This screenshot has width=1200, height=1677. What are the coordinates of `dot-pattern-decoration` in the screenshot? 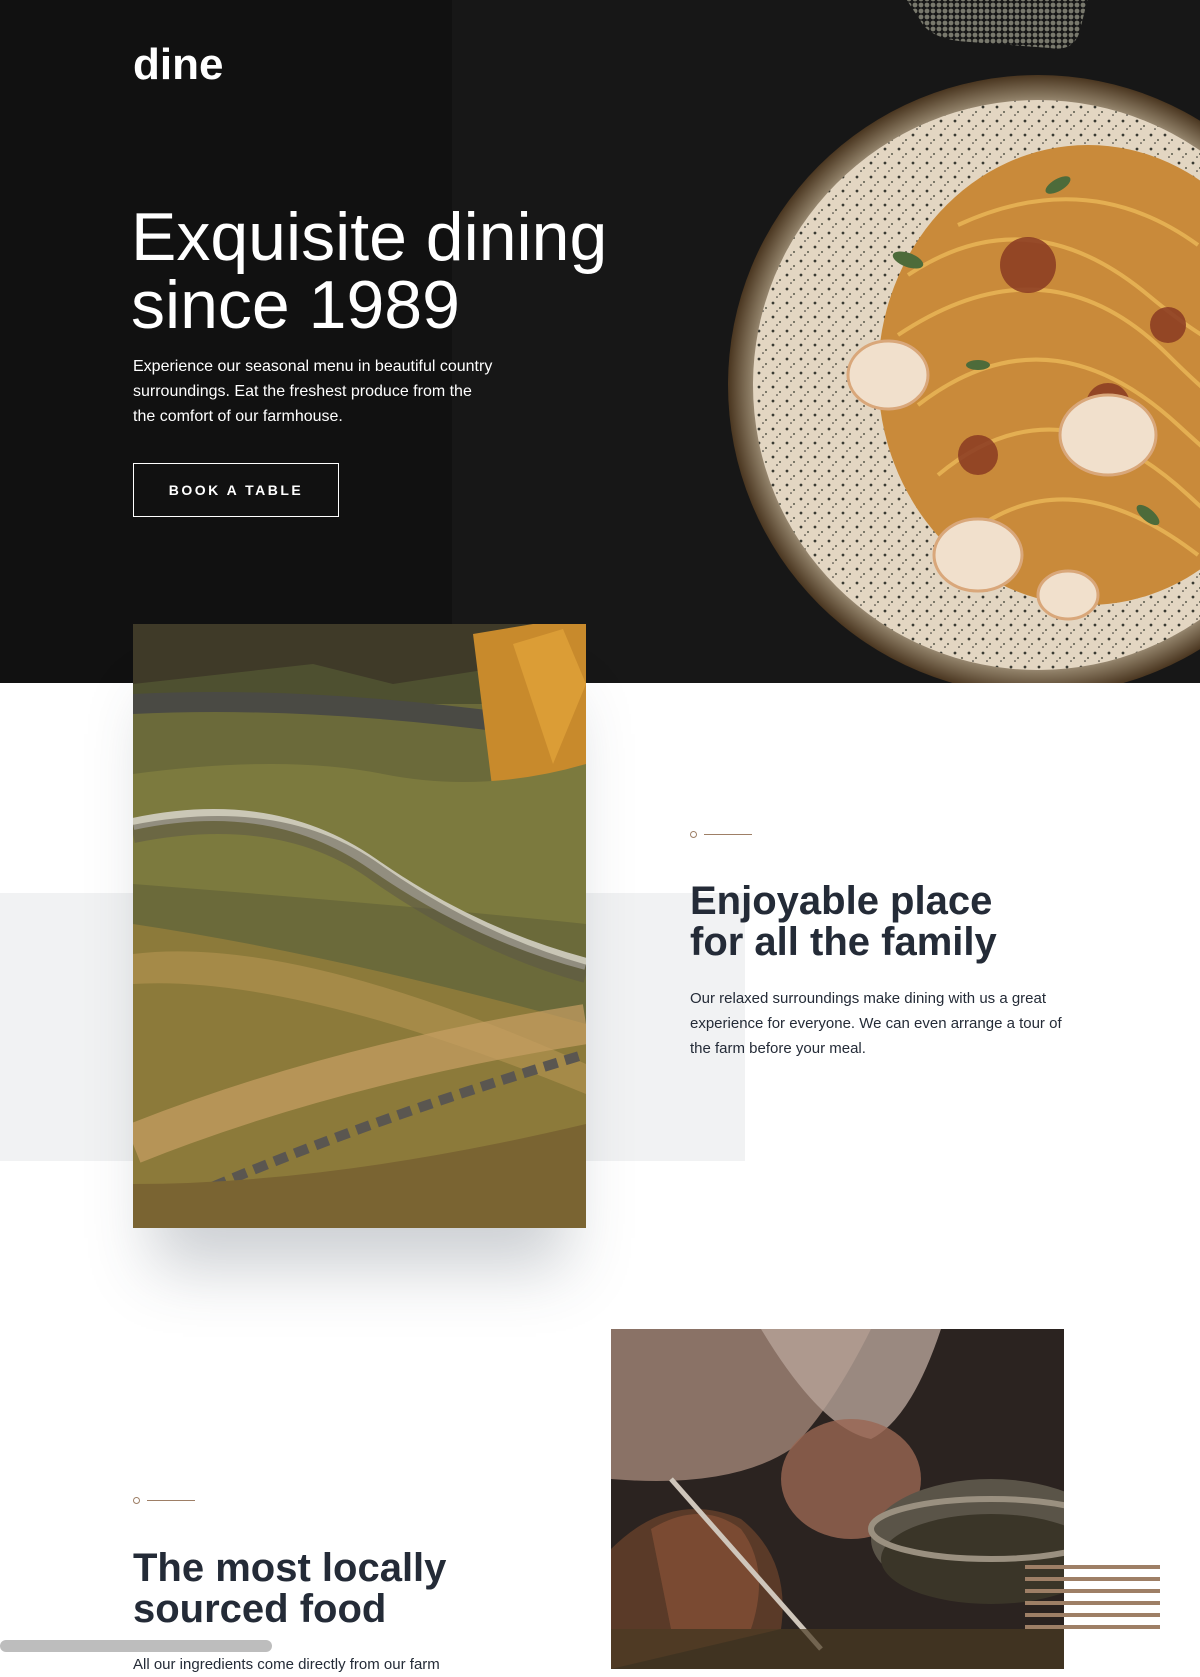 It's located at (997, 24).